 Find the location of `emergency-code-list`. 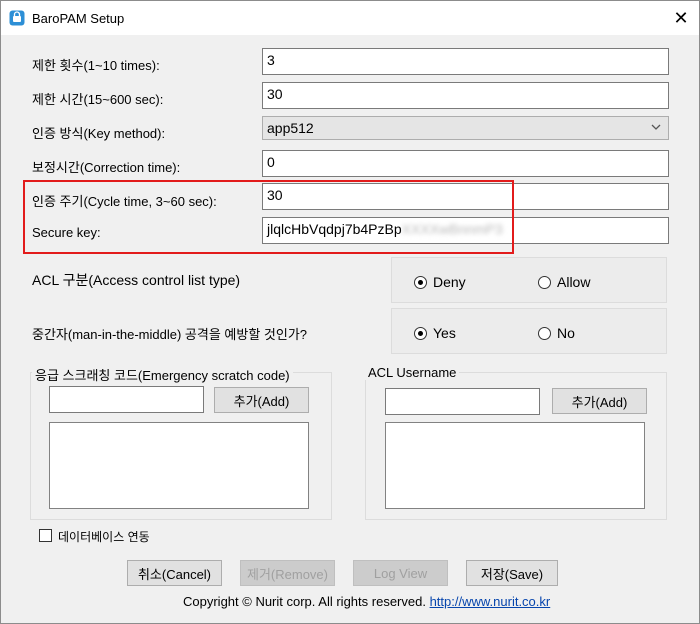

emergency-code-list is located at coordinates (179, 465).